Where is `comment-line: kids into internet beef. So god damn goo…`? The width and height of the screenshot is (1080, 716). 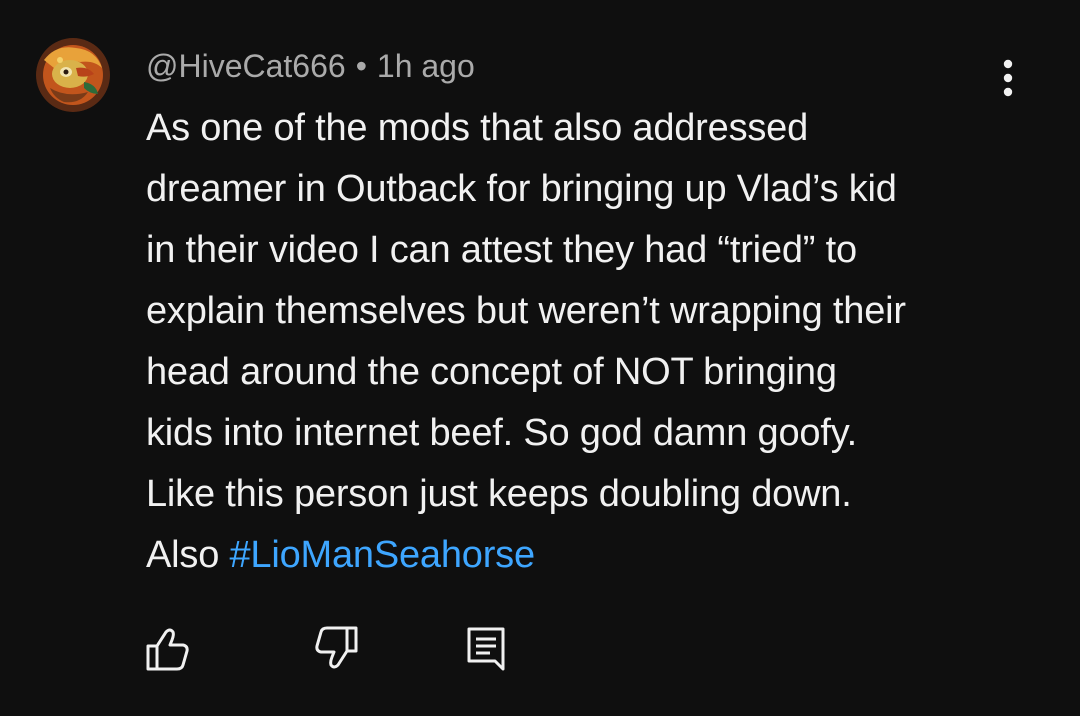 comment-line: kids into internet beef. So god damn goo… is located at coordinates (502, 433).